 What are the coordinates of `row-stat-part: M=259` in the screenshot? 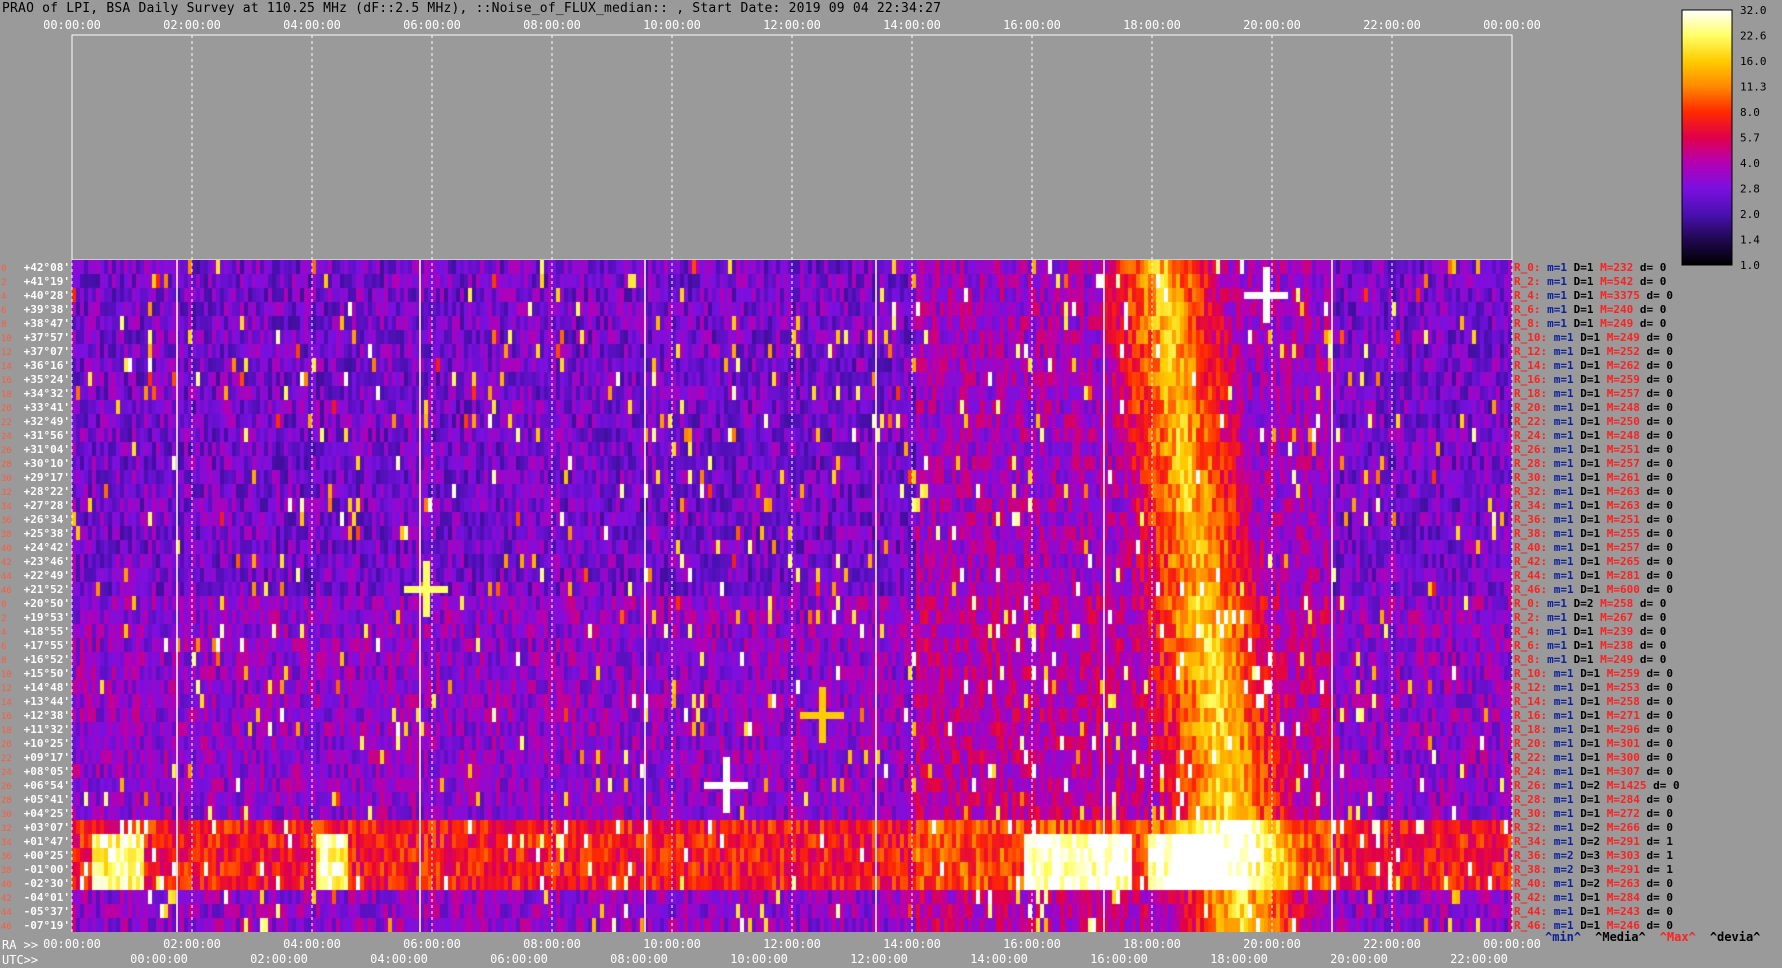 It's located at (1620, 379).